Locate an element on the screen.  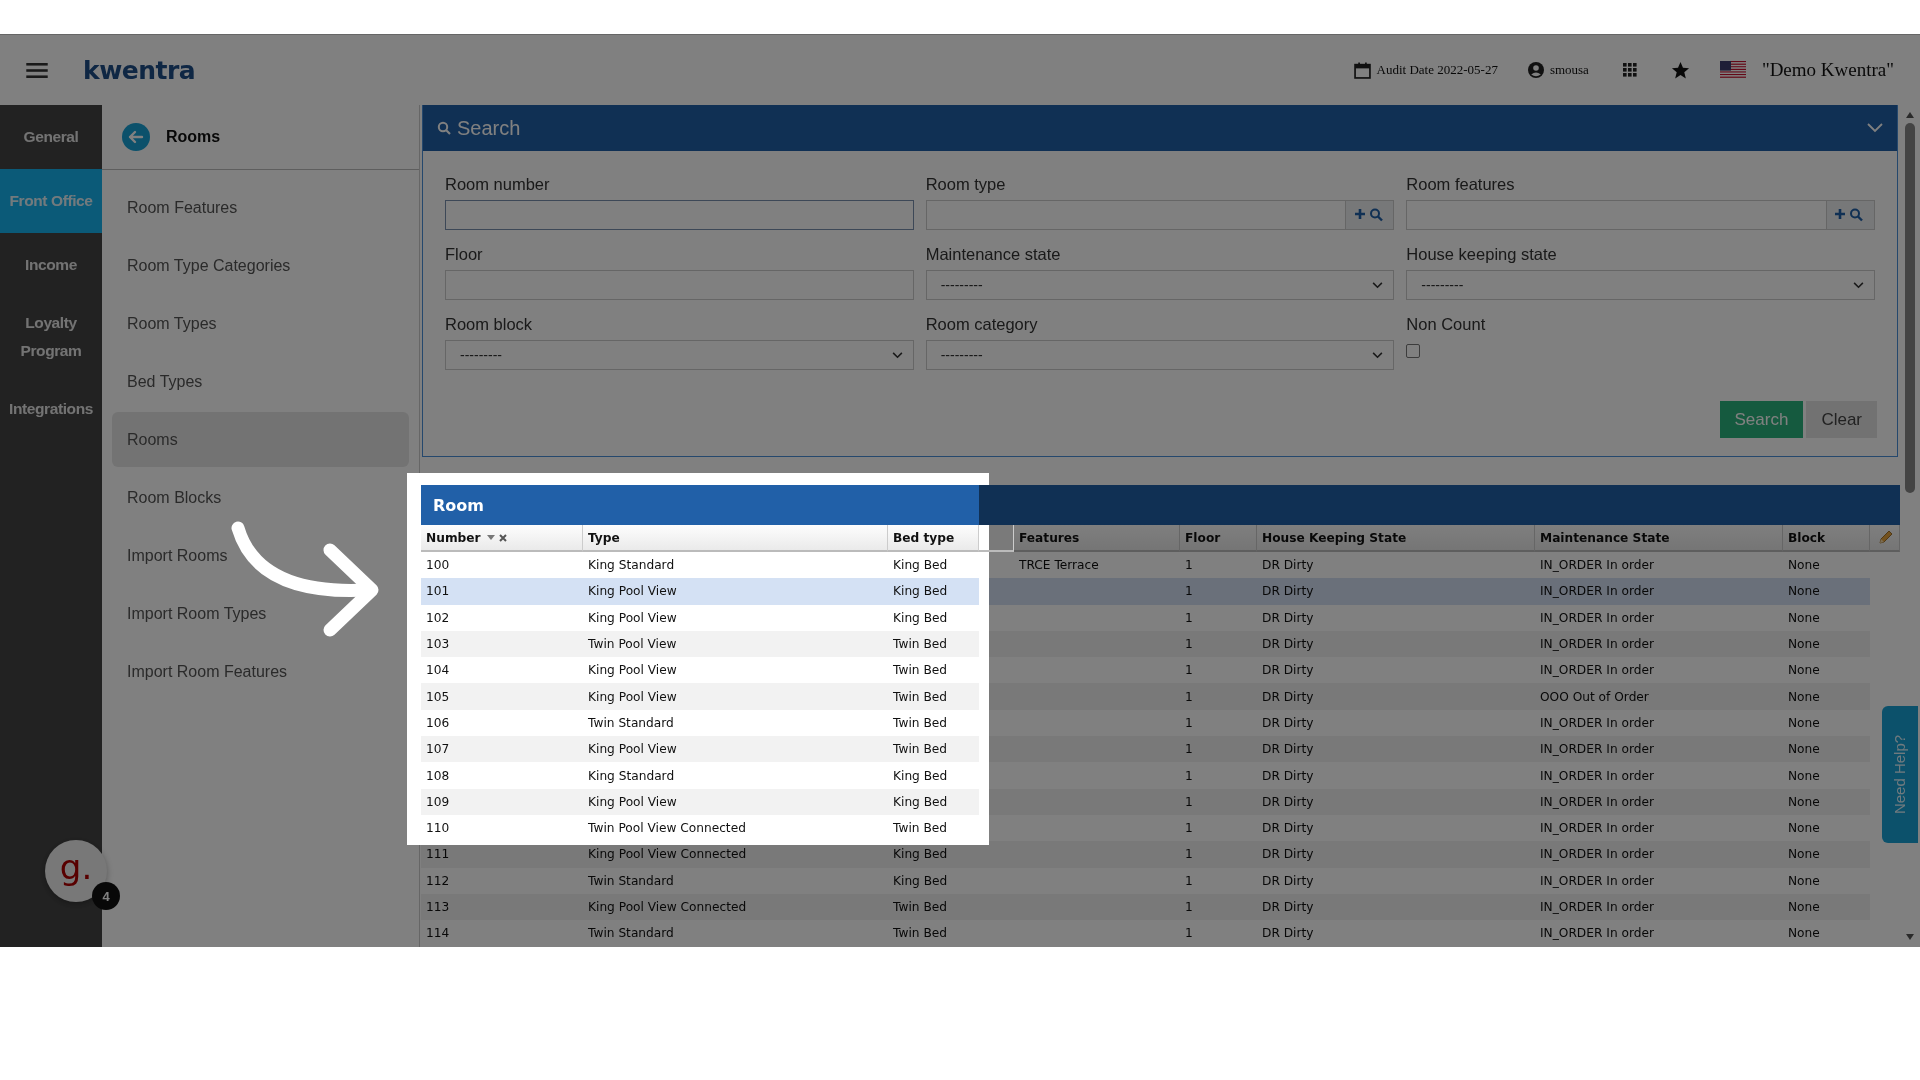
sidebar-item: Income is located at coordinates (51, 265).